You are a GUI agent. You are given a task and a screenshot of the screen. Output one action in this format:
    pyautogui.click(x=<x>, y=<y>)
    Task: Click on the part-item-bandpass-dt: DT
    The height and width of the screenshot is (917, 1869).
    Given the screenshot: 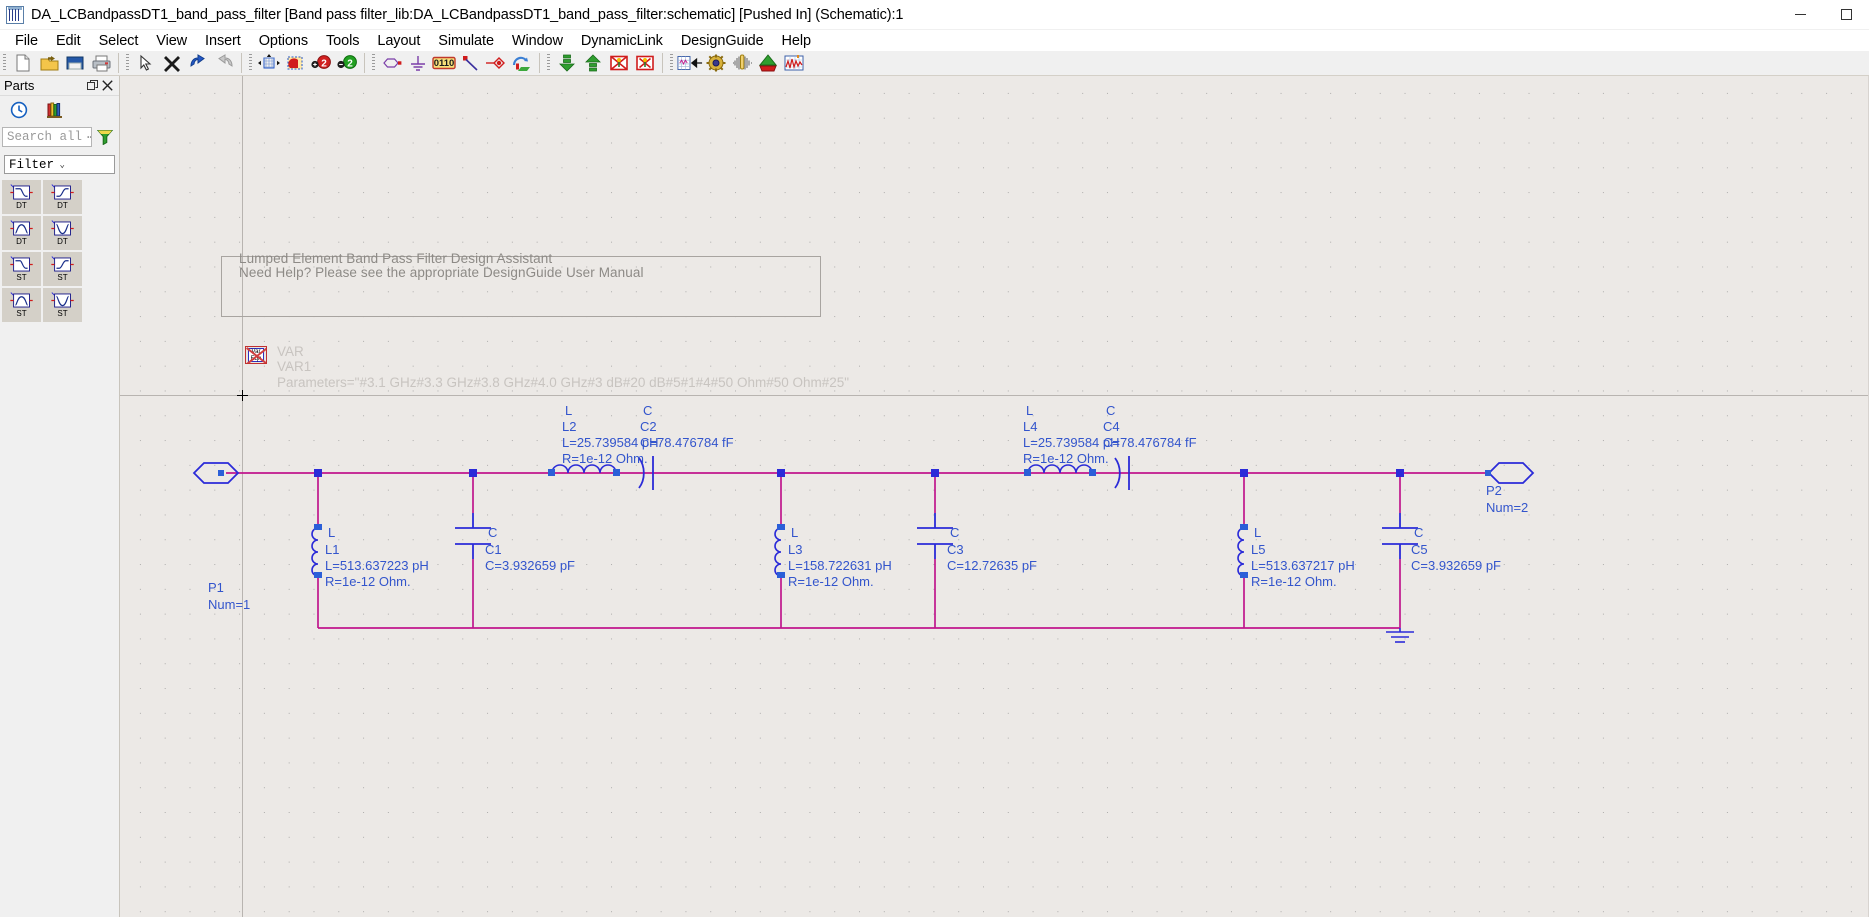 What is the action you would take?
    pyautogui.click(x=21, y=233)
    